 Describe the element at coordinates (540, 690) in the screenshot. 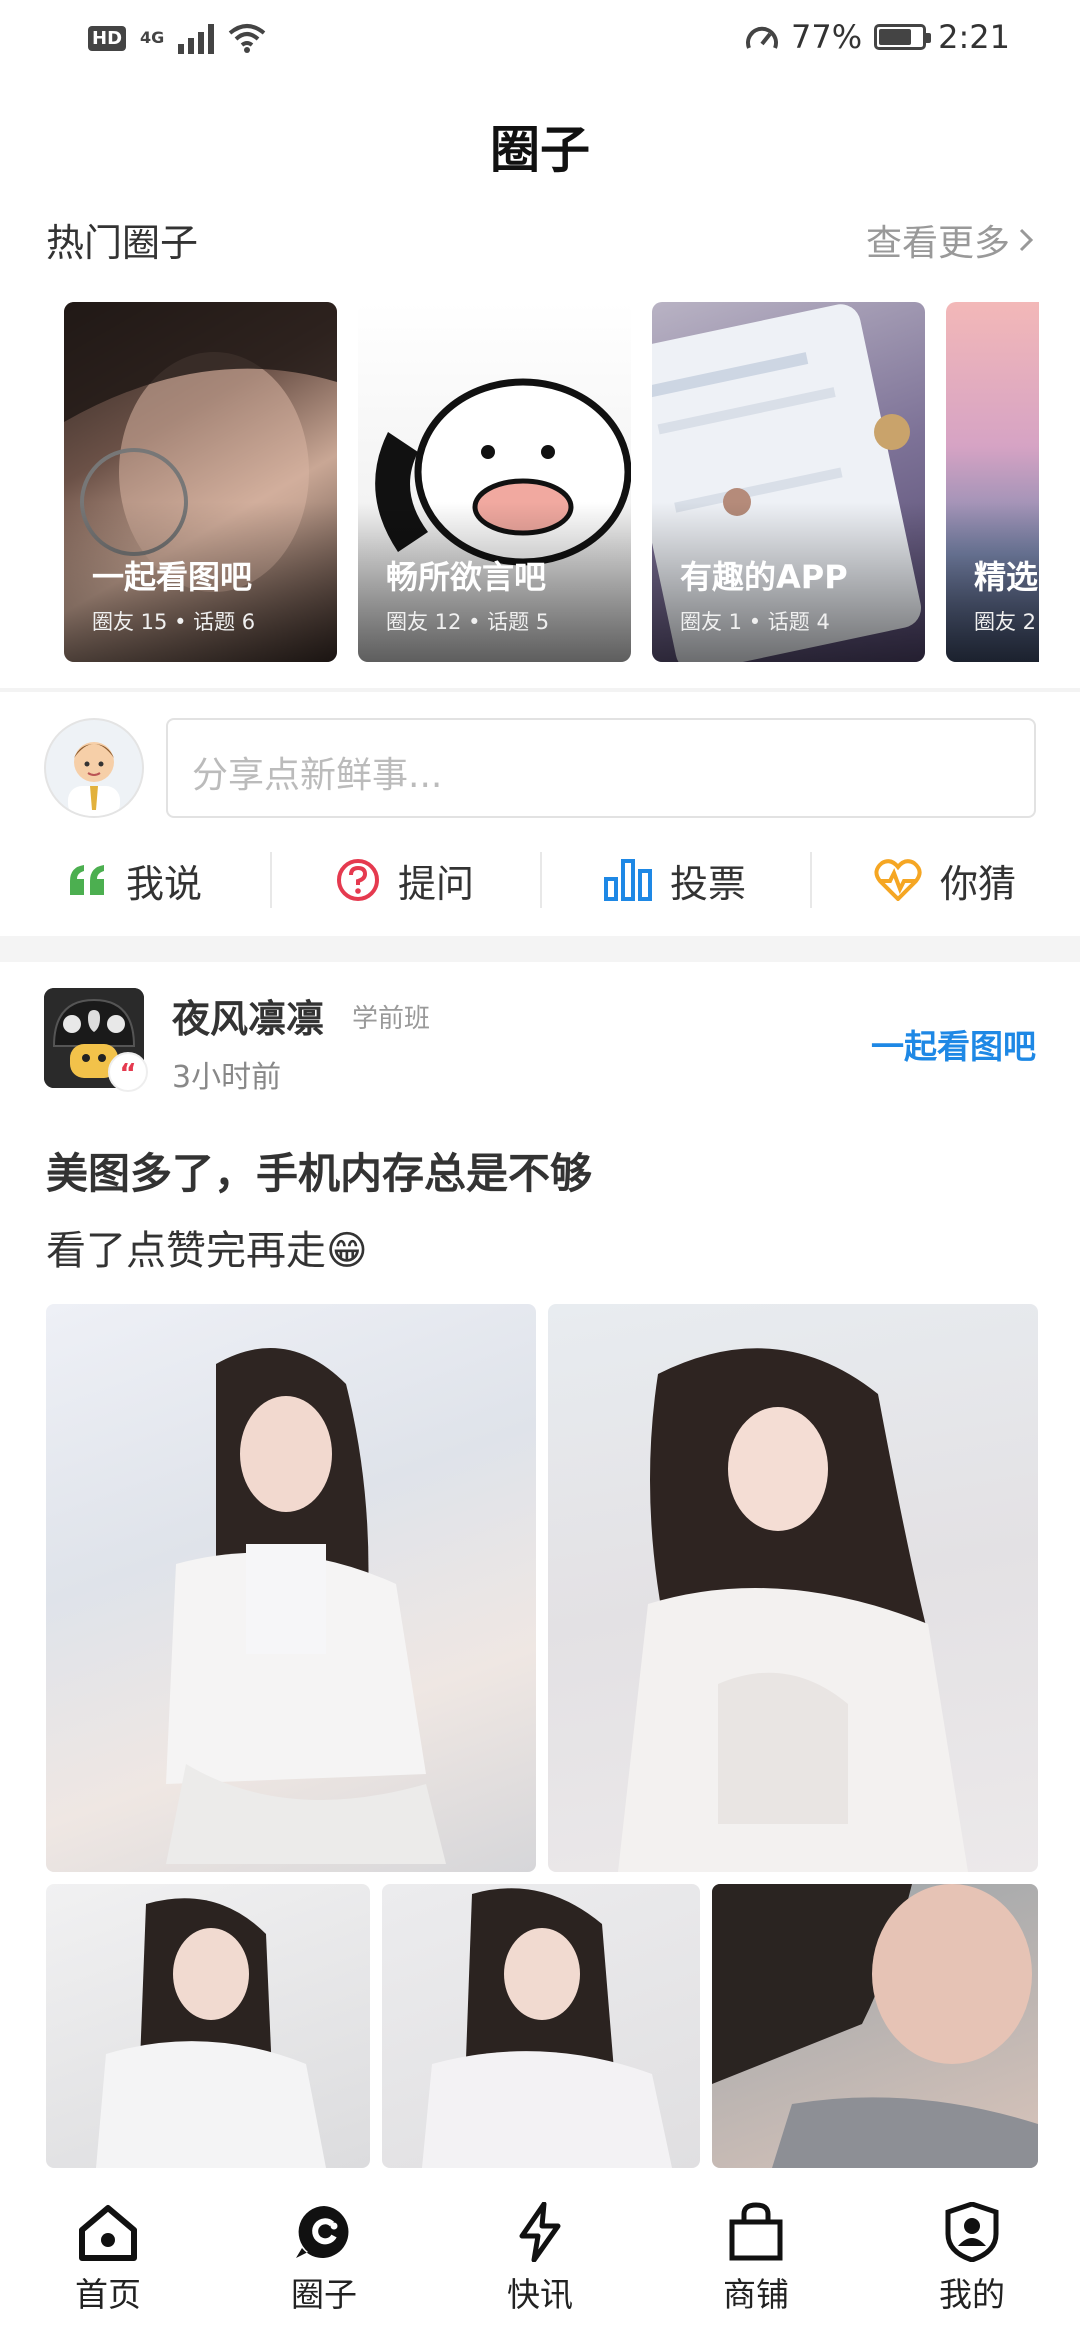

I see `section-divider` at that location.